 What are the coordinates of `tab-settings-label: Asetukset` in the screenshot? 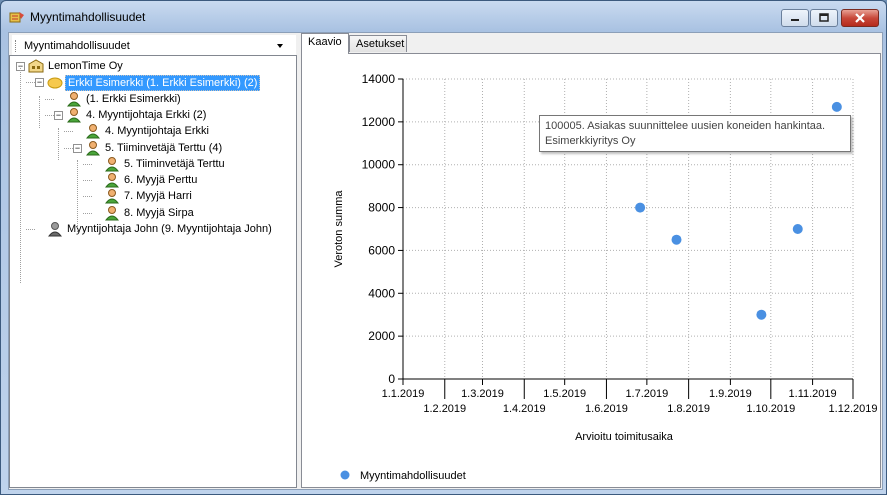 It's located at (380, 44).